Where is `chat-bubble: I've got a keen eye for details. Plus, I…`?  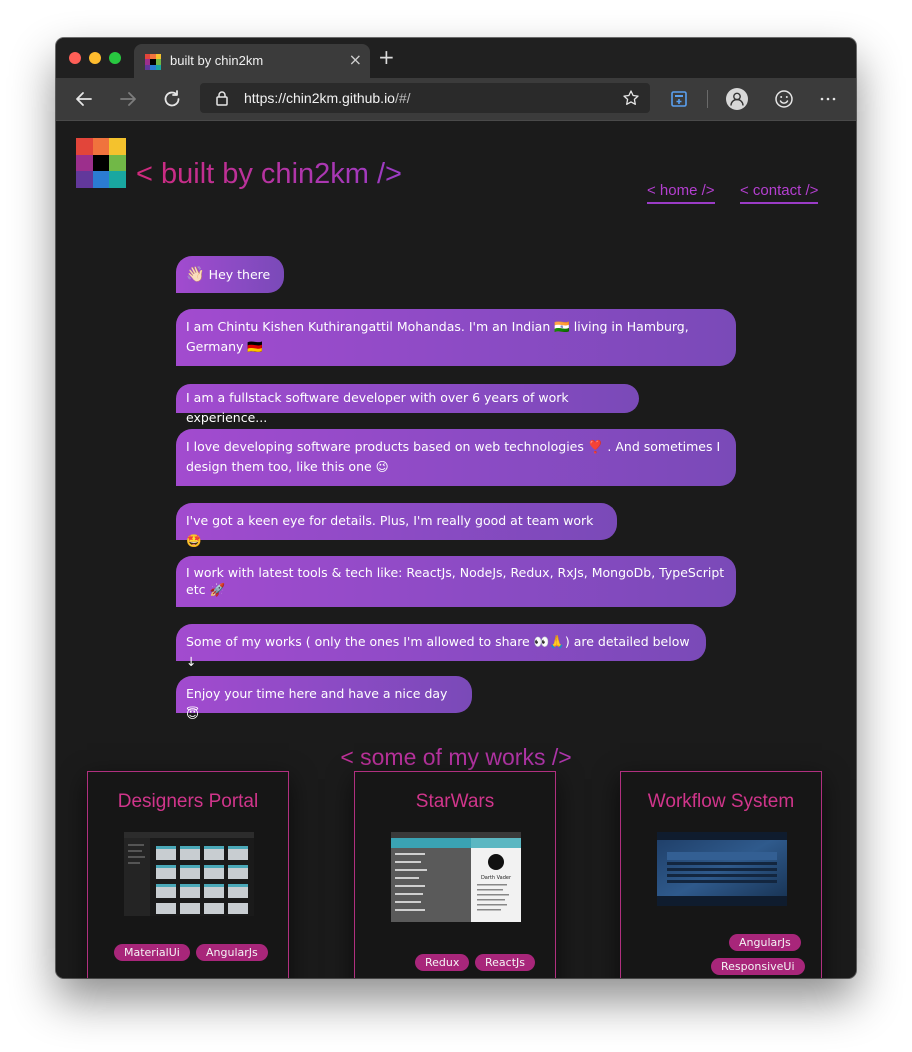 chat-bubble: I've got a keen eye for details. Plus, I… is located at coordinates (396, 525).